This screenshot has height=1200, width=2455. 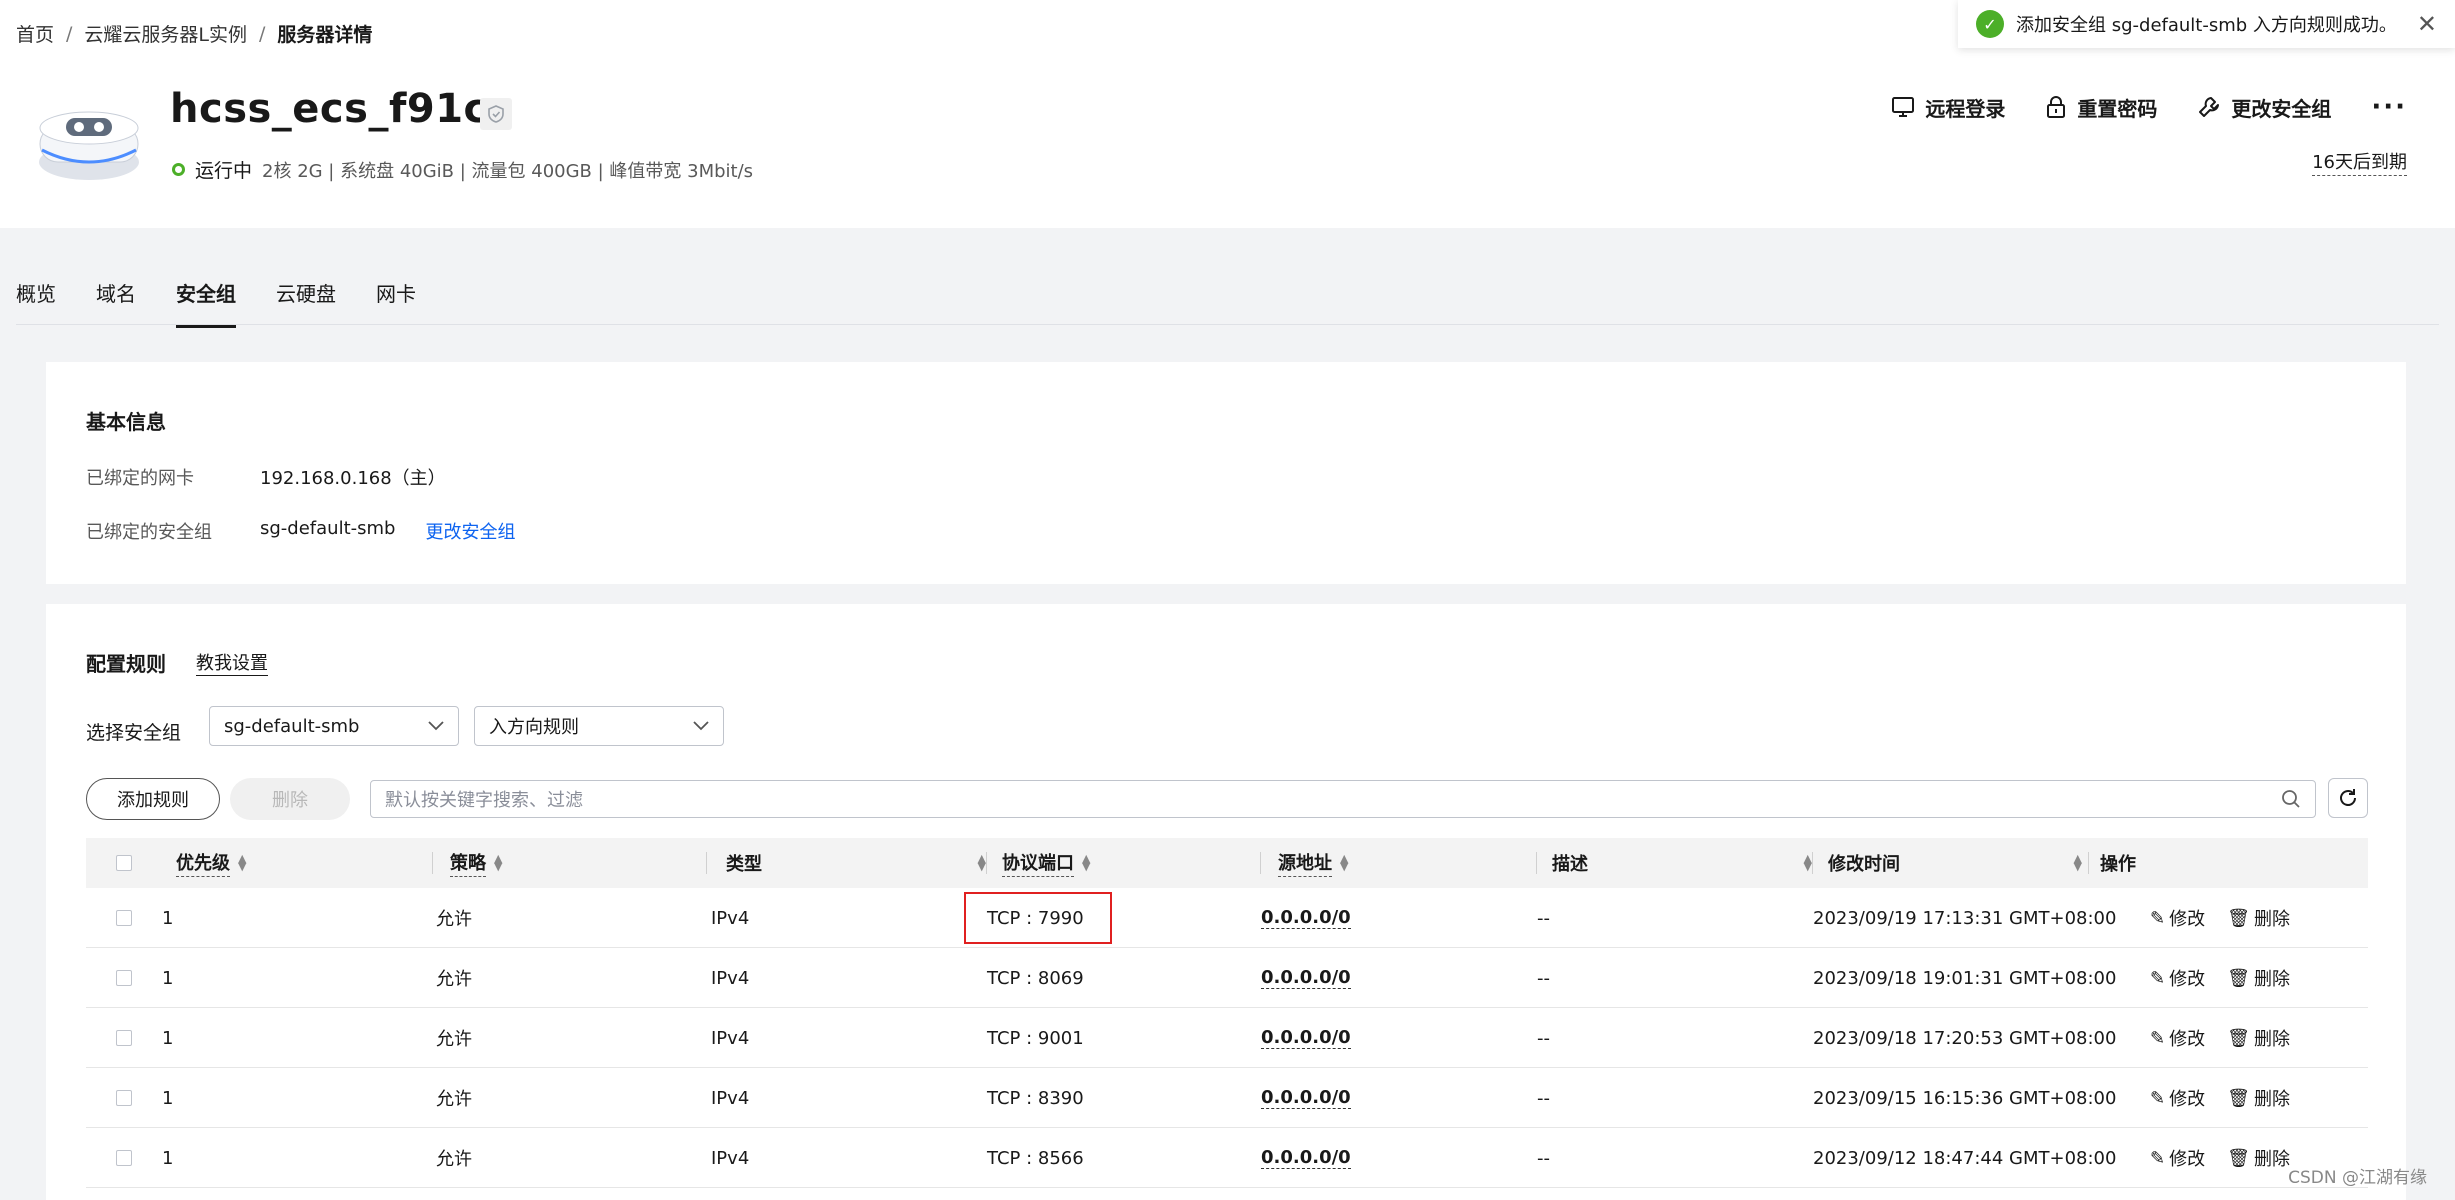 I want to click on remote-login-button: 远程登录, so click(x=1948, y=107).